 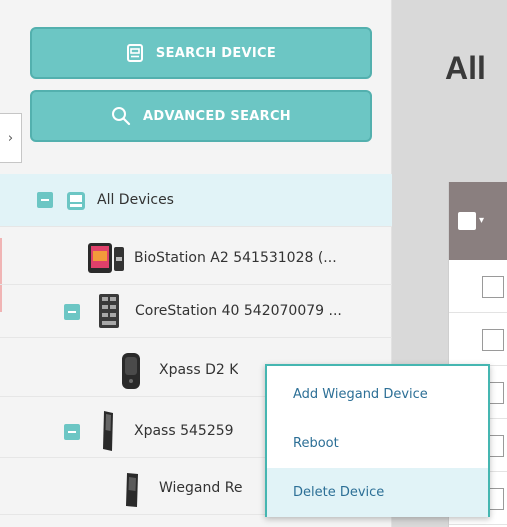 I want to click on tree-item-all-devices: All Devices, so click(x=196, y=200).